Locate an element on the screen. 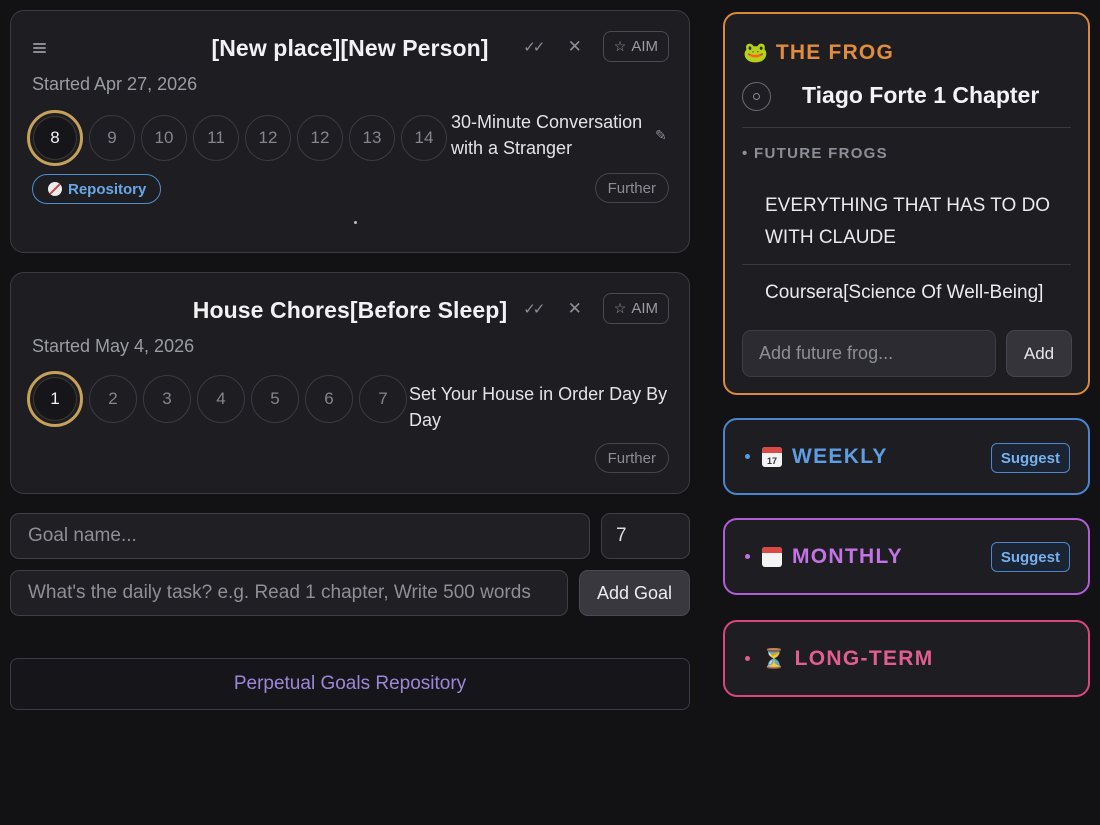 This screenshot has height=825, width=1100. calendar-icon is located at coordinates (772, 556).